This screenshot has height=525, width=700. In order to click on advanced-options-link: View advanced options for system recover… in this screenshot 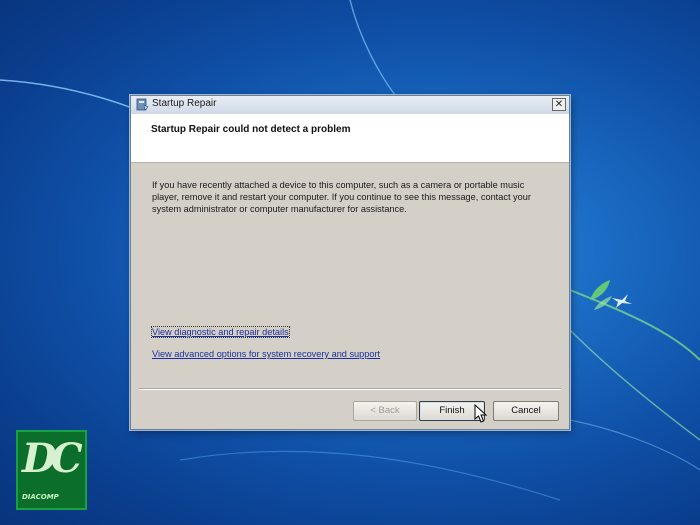, I will do `click(266, 354)`.